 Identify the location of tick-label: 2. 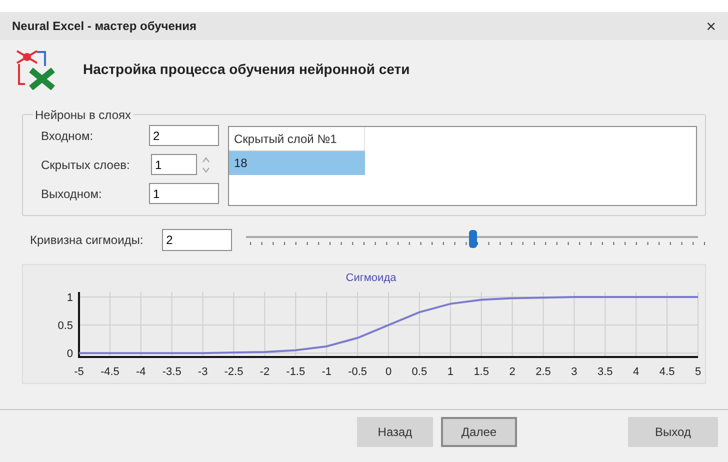
(512, 372).